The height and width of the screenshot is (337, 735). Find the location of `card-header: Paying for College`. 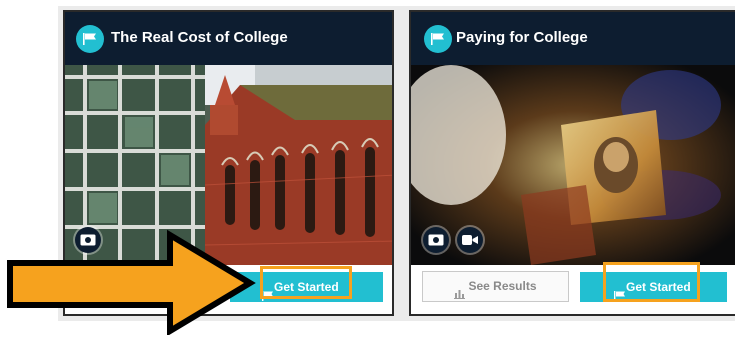

card-header: Paying for College is located at coordinates (573, 38).